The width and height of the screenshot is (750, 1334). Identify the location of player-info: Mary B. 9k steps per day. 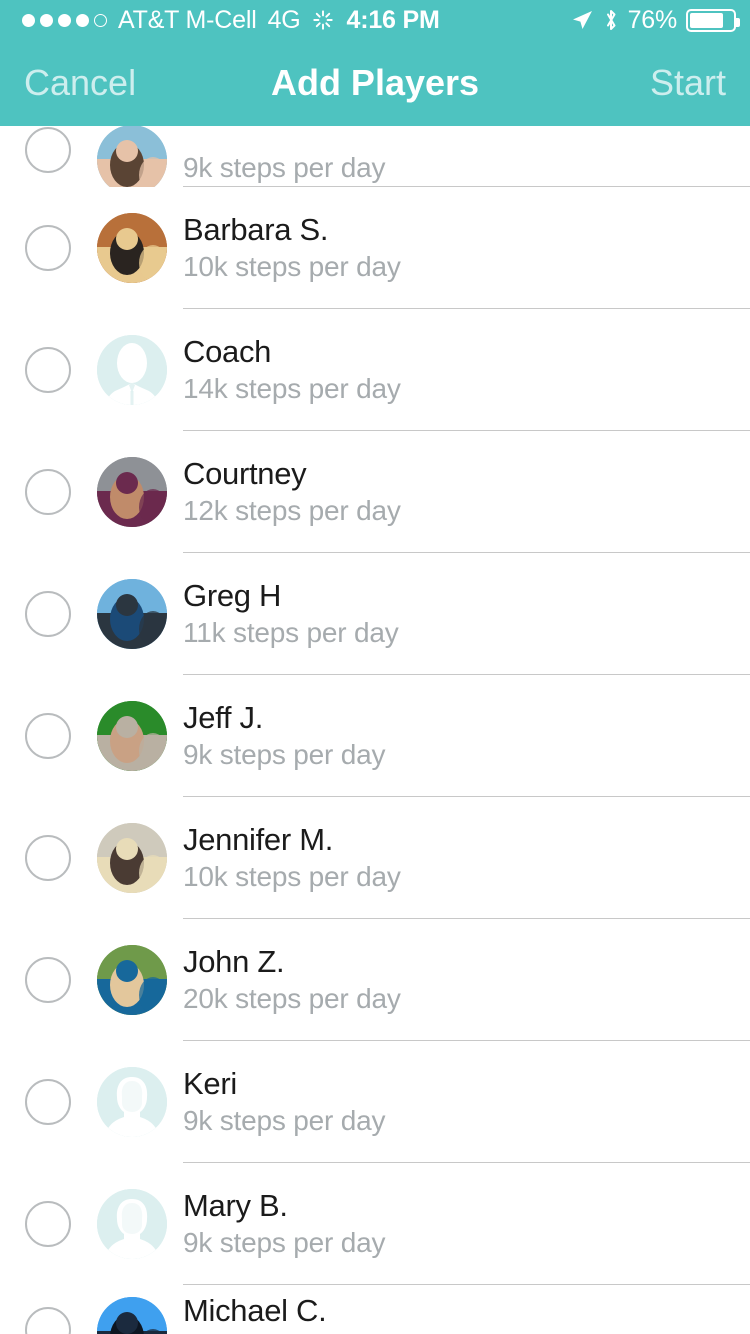
(284, 1224).